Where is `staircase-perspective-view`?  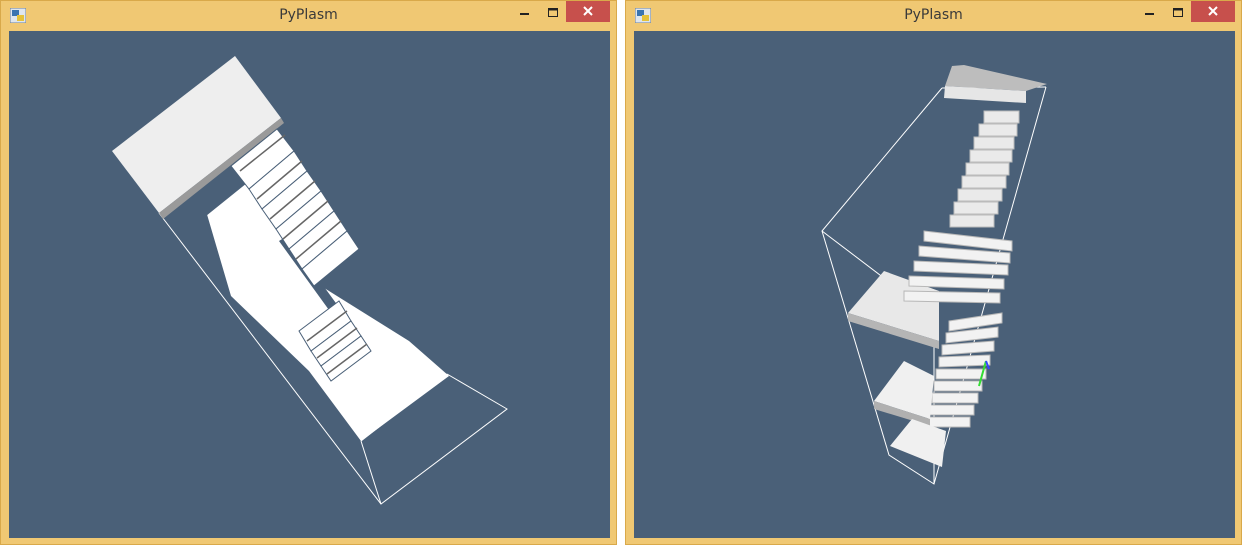
staircase-perspective-view is located at coordinates (934, 275).